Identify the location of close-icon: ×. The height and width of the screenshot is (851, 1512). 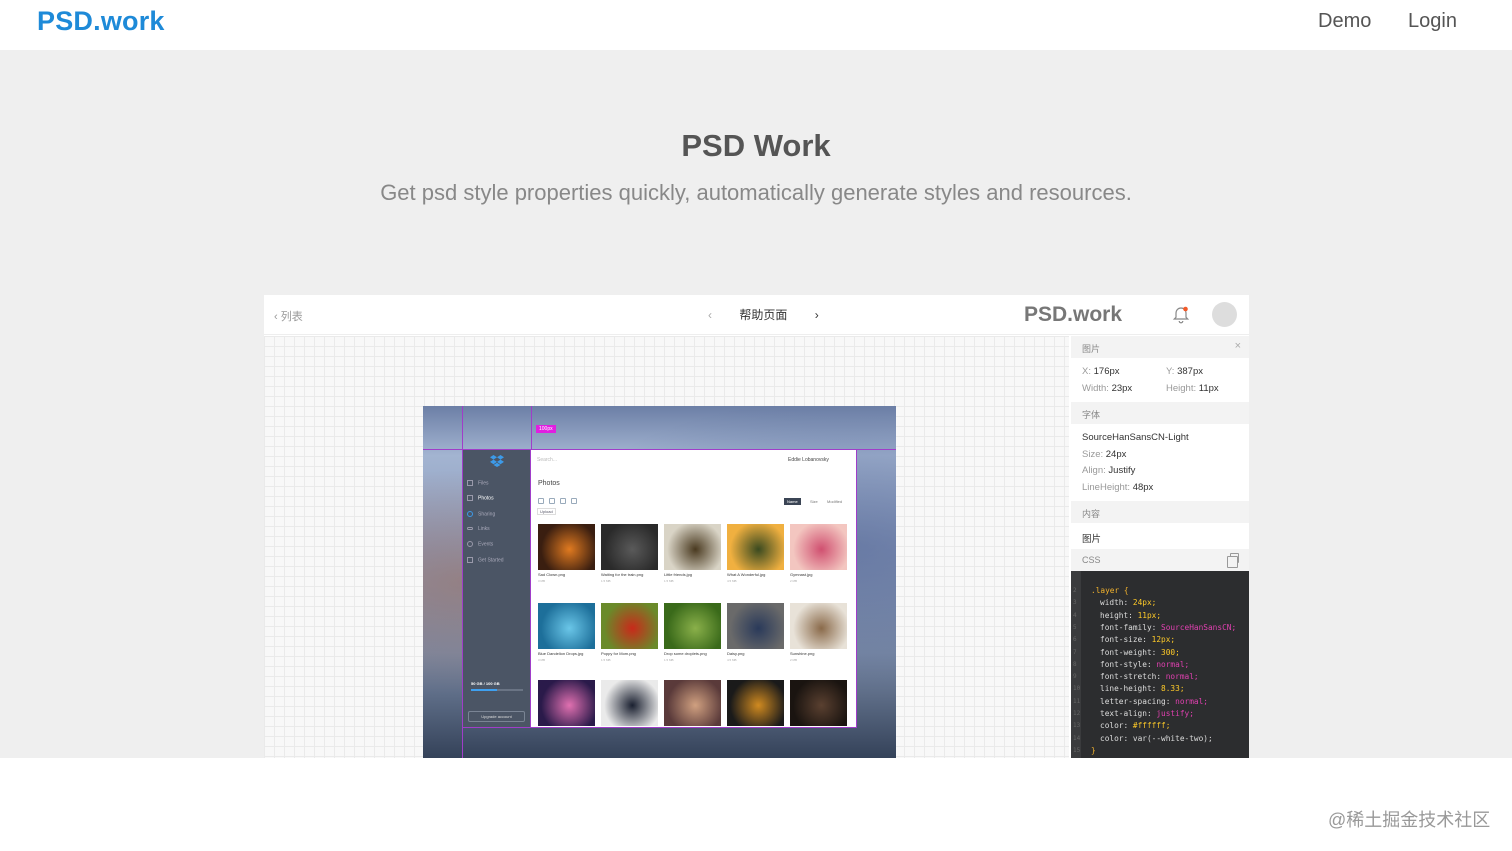
(1238, 346).